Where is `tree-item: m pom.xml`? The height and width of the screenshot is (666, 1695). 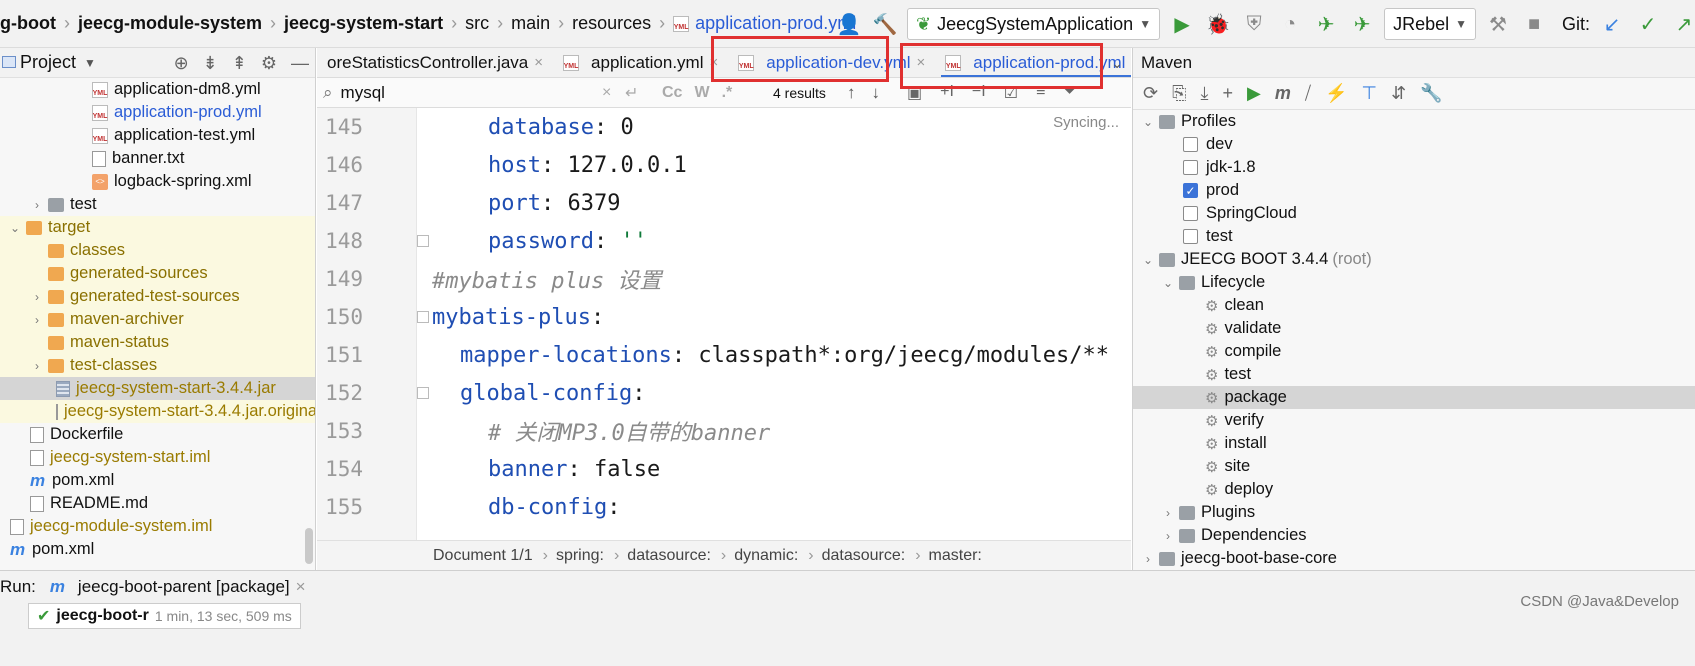 tree-item: m pom.xml is located at coordinates (157, 480).